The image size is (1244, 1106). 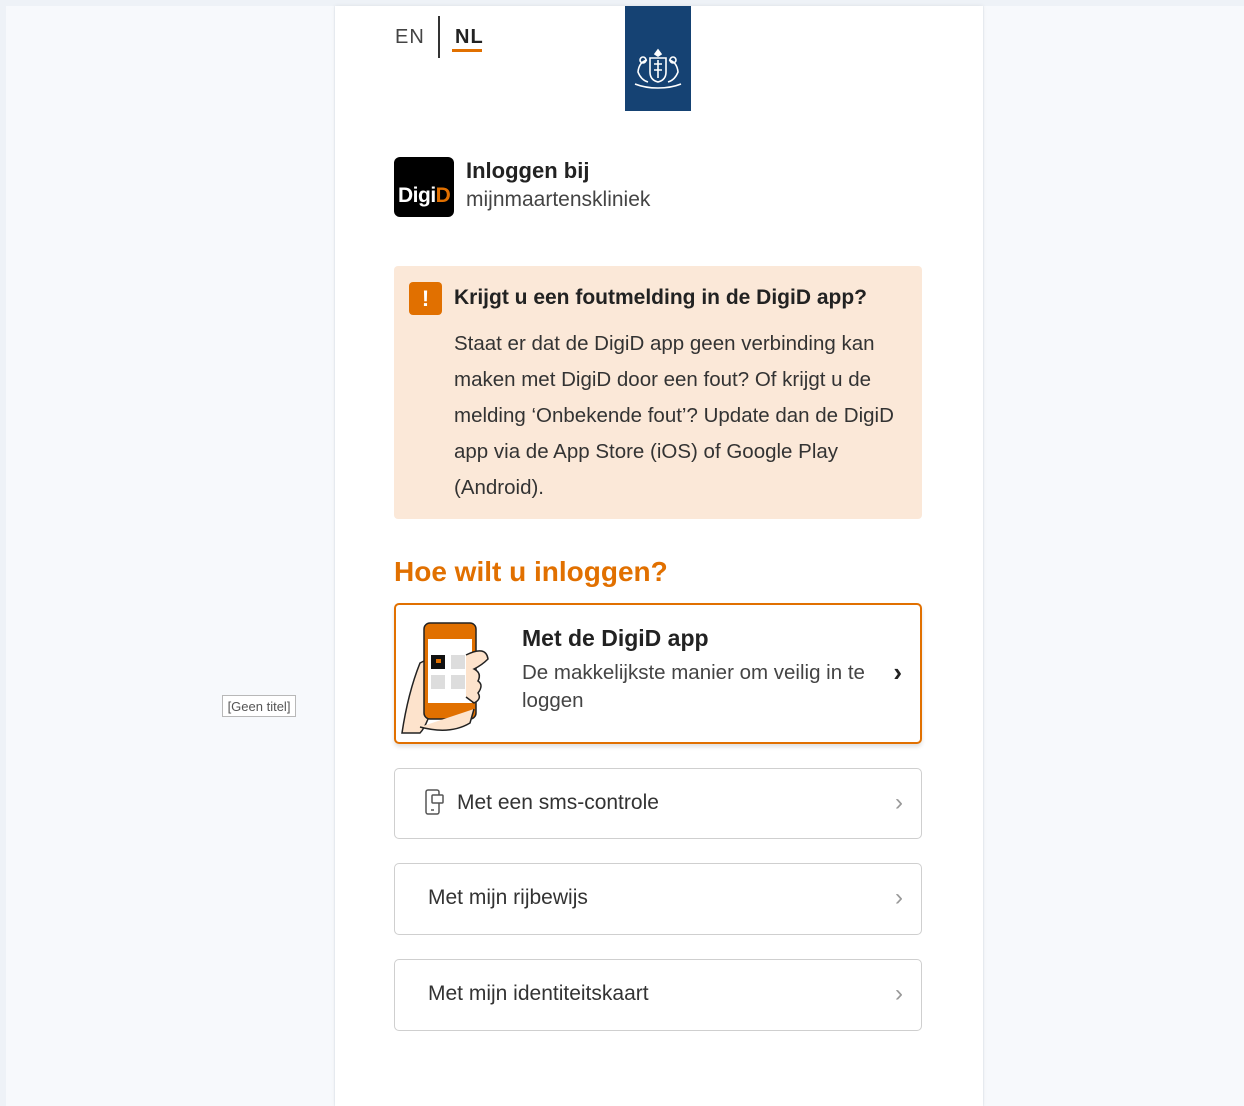 I want to click on digid-app-option-title: Met de DigiD app, so click(x=615, y=638).